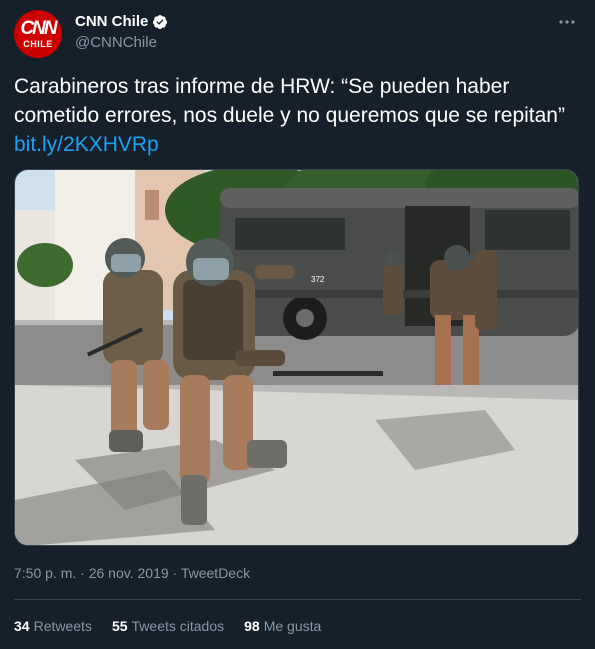 The image size is (595, 649). I want to click on user-handle: @CNNChile, so click(121, 42).